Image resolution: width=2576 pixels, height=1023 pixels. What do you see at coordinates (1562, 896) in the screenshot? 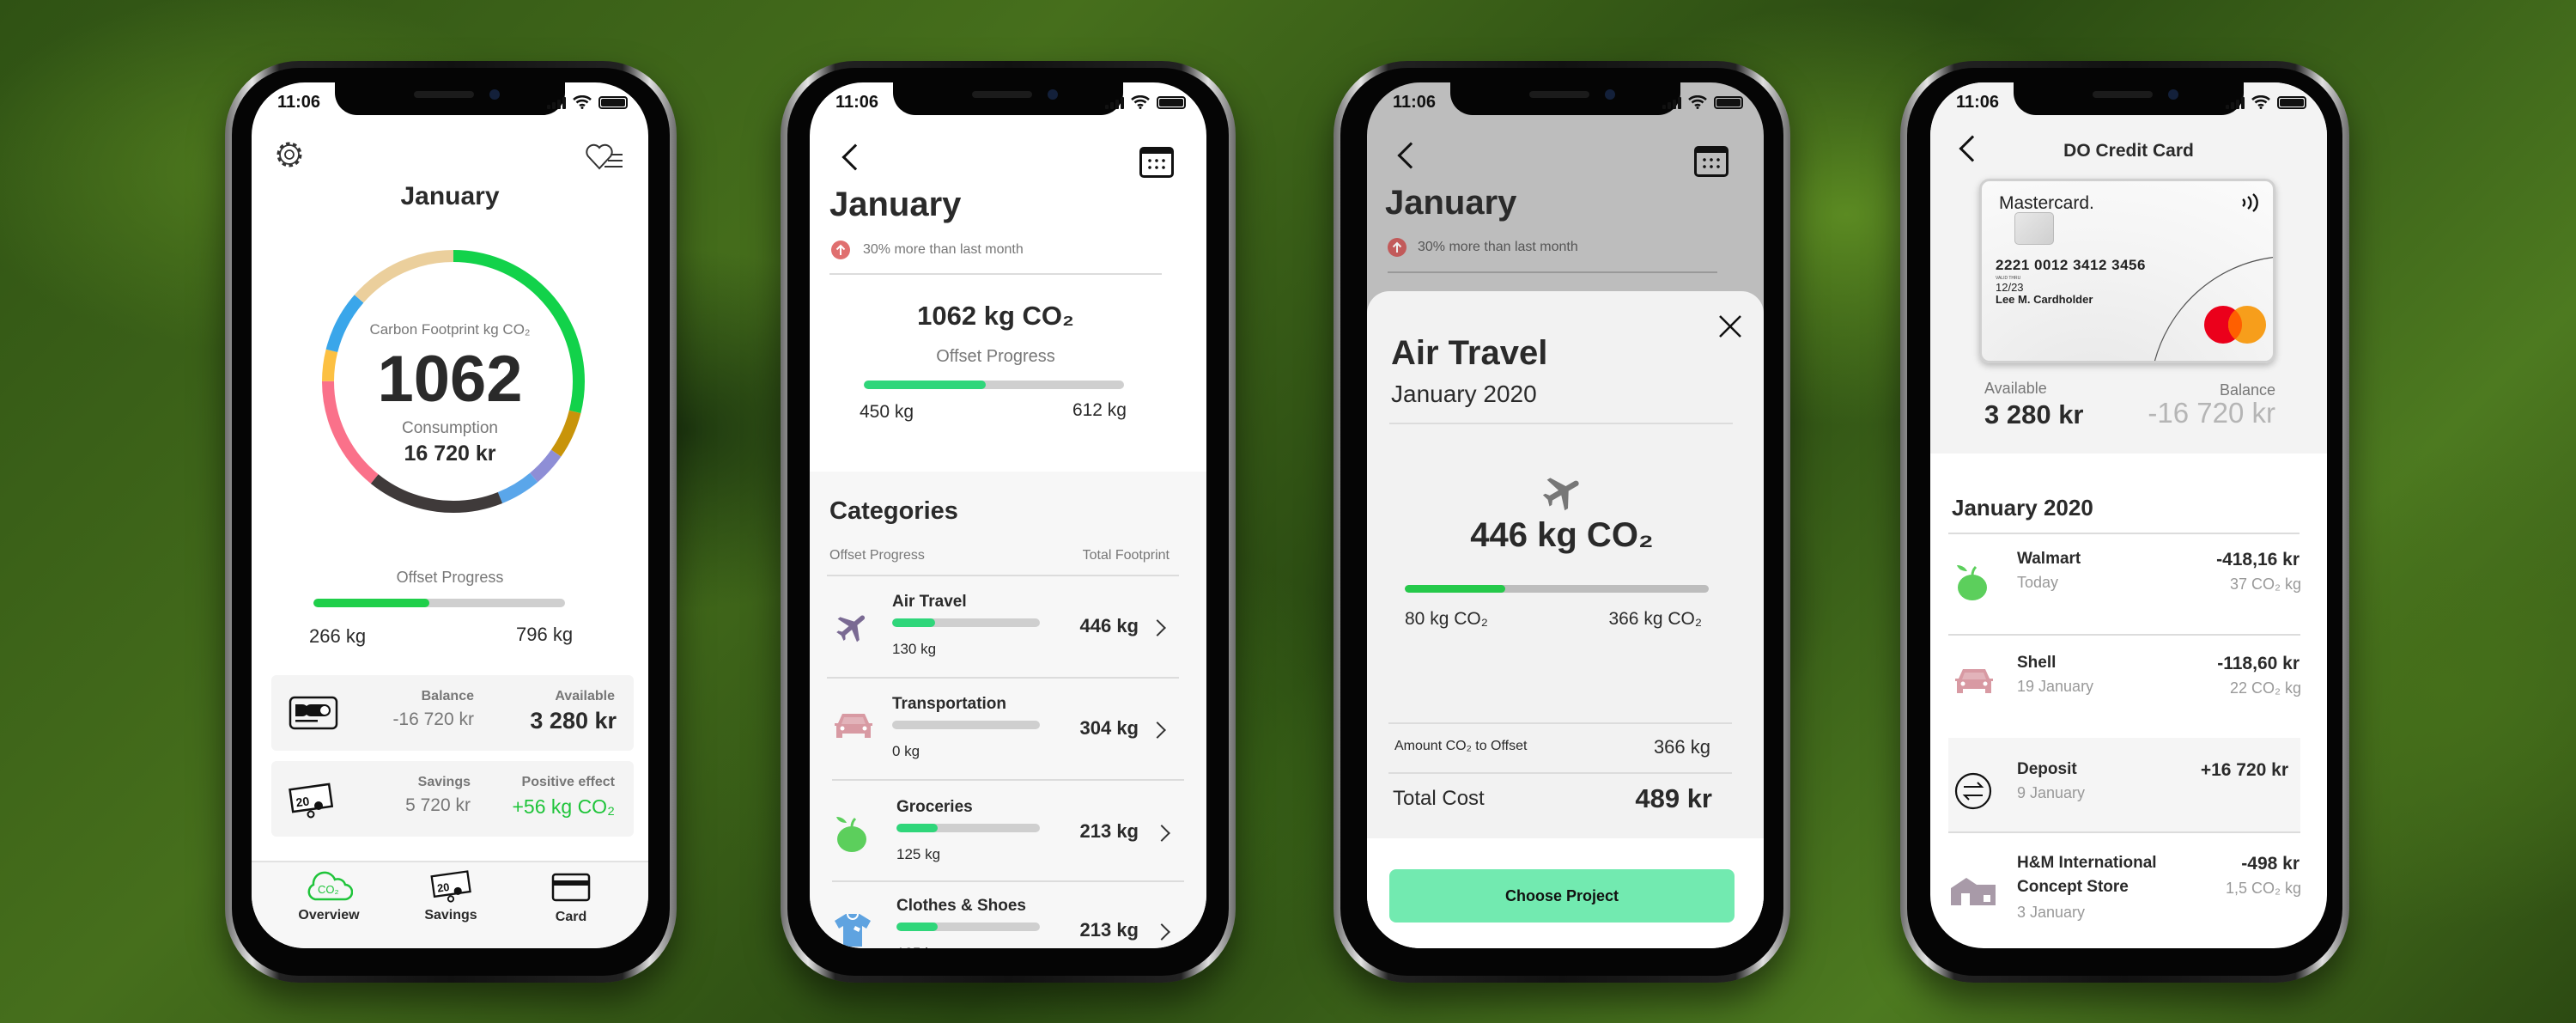
I see `choose-project-button: Choose Project` at bounding box center [1562, 896].